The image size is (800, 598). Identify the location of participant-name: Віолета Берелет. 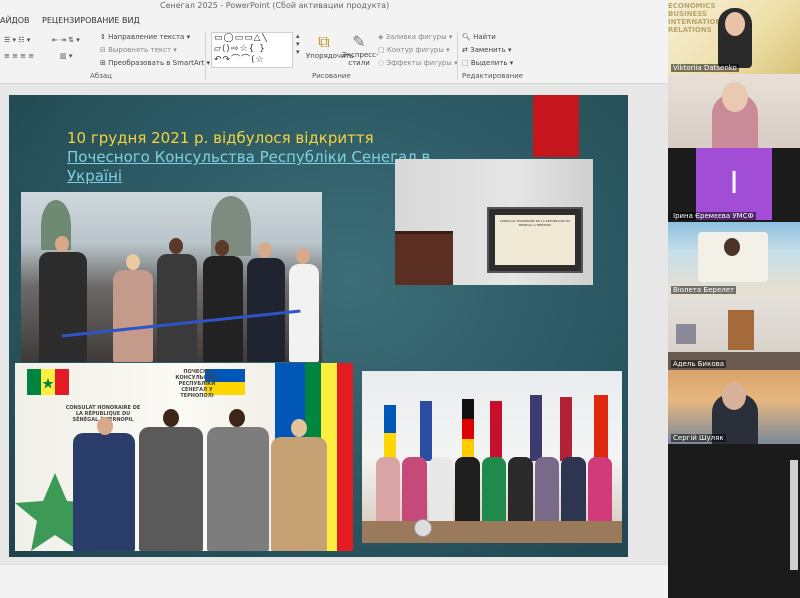
(704, 290).